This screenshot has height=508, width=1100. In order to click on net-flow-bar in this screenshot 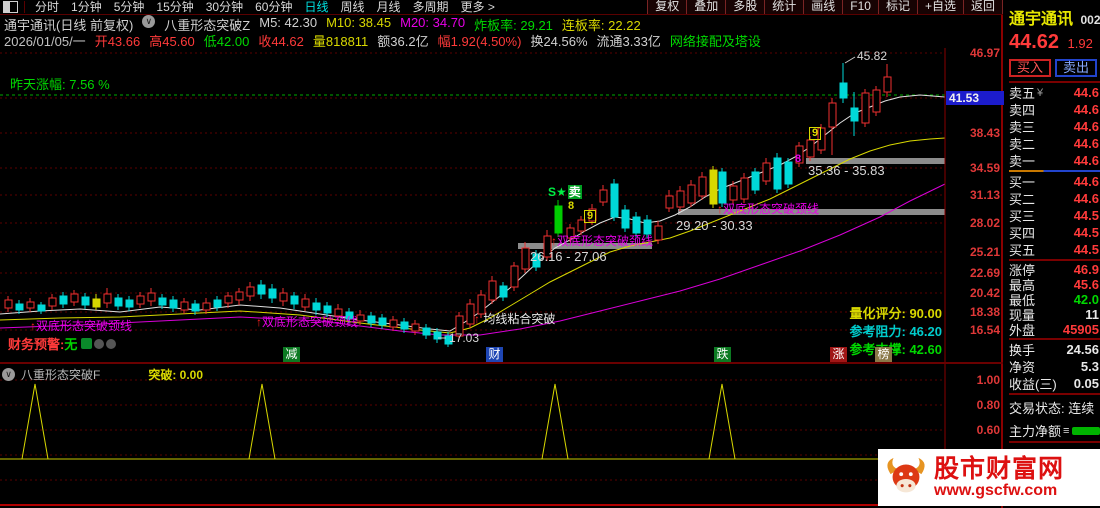, I will do `click(1086, 430)`.